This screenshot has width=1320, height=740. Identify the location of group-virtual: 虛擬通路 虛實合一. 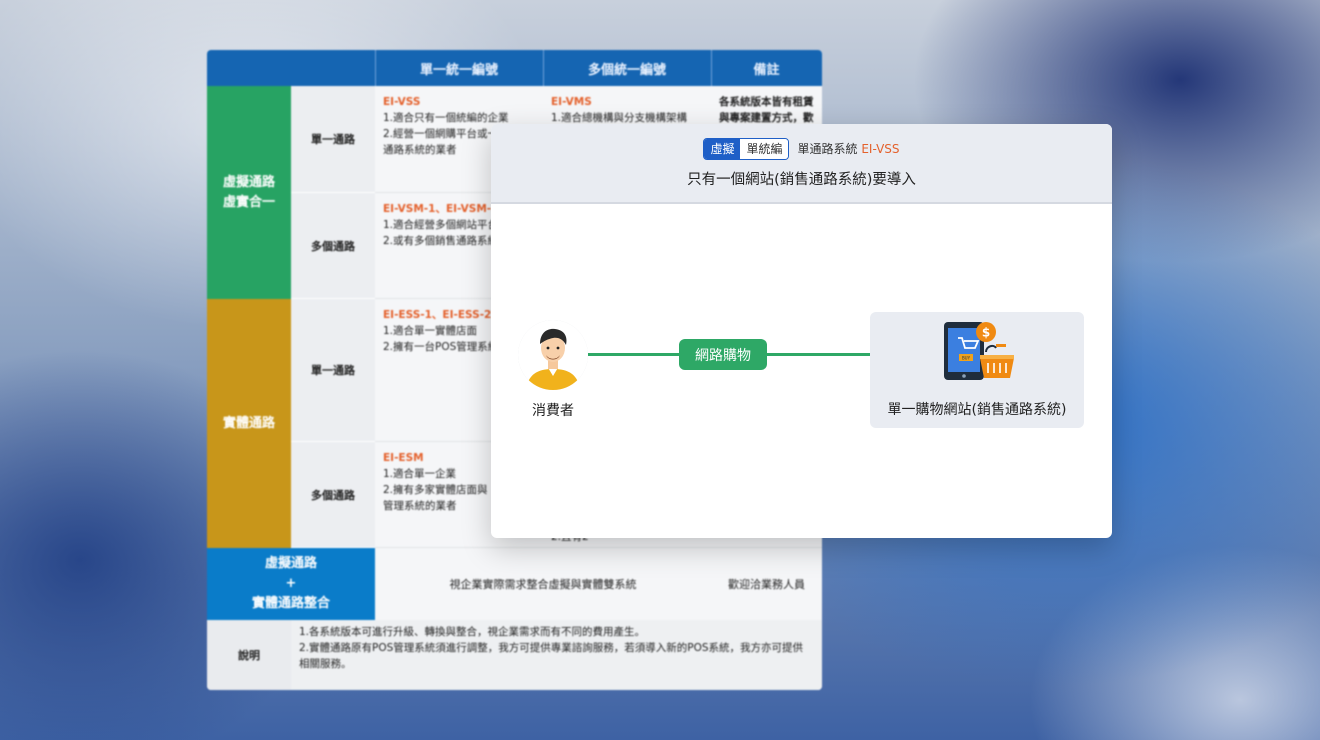
(249, 192).